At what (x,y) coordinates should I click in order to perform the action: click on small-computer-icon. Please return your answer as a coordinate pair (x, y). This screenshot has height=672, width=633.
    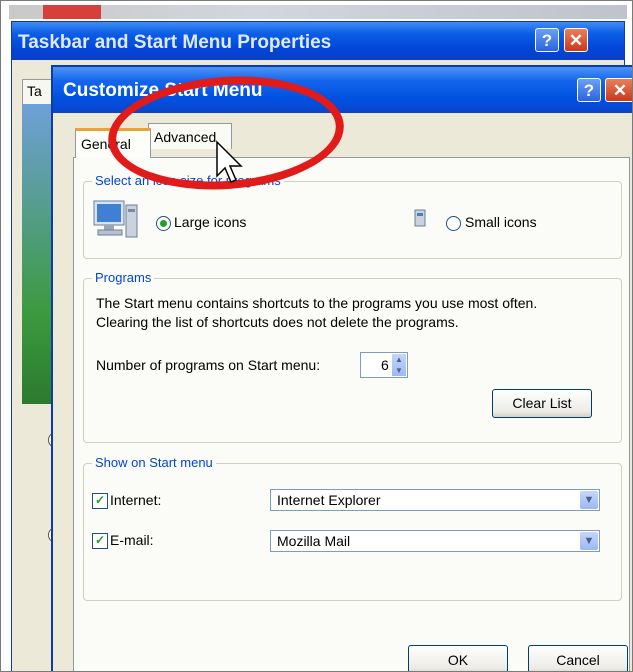
    Looking at the image, I should click on (420, 218).